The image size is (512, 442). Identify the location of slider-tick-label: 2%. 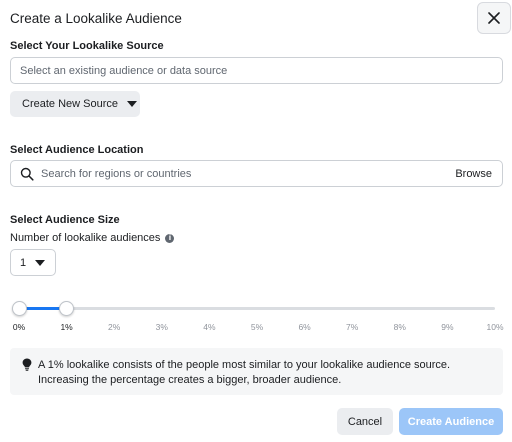
(114, 327).